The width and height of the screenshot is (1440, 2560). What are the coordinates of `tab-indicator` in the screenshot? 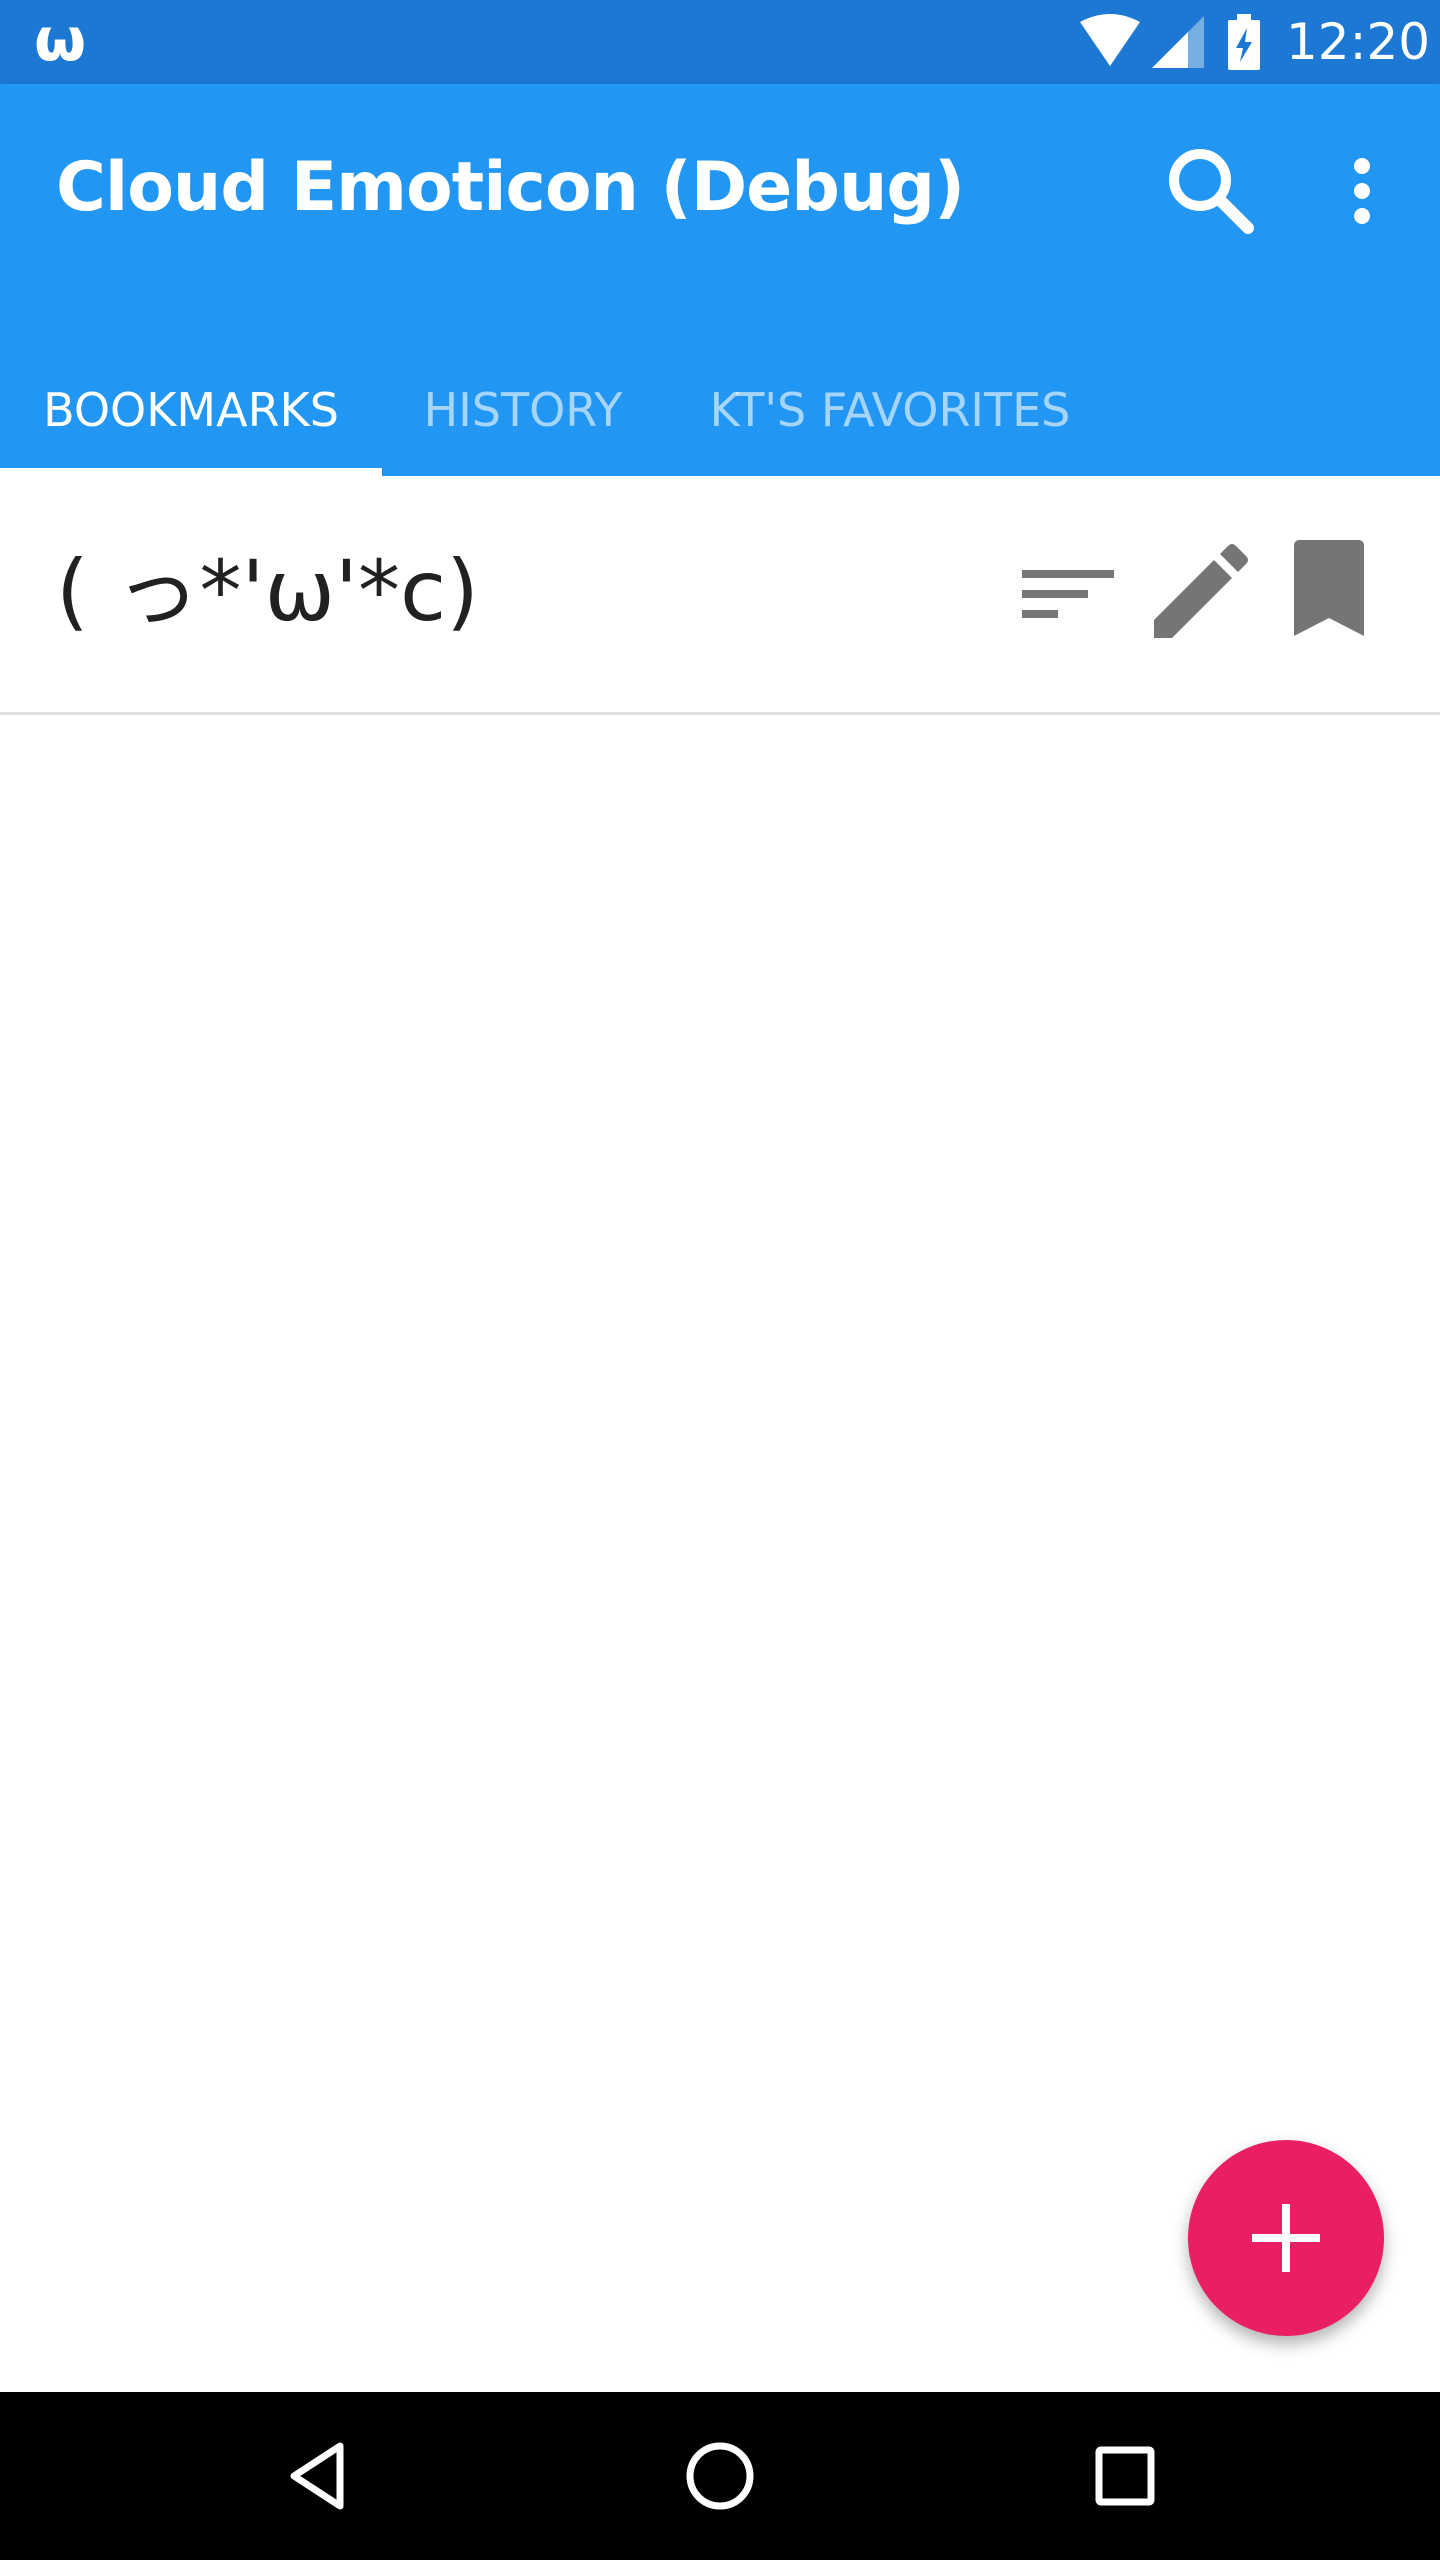 It's located at (191, 472).